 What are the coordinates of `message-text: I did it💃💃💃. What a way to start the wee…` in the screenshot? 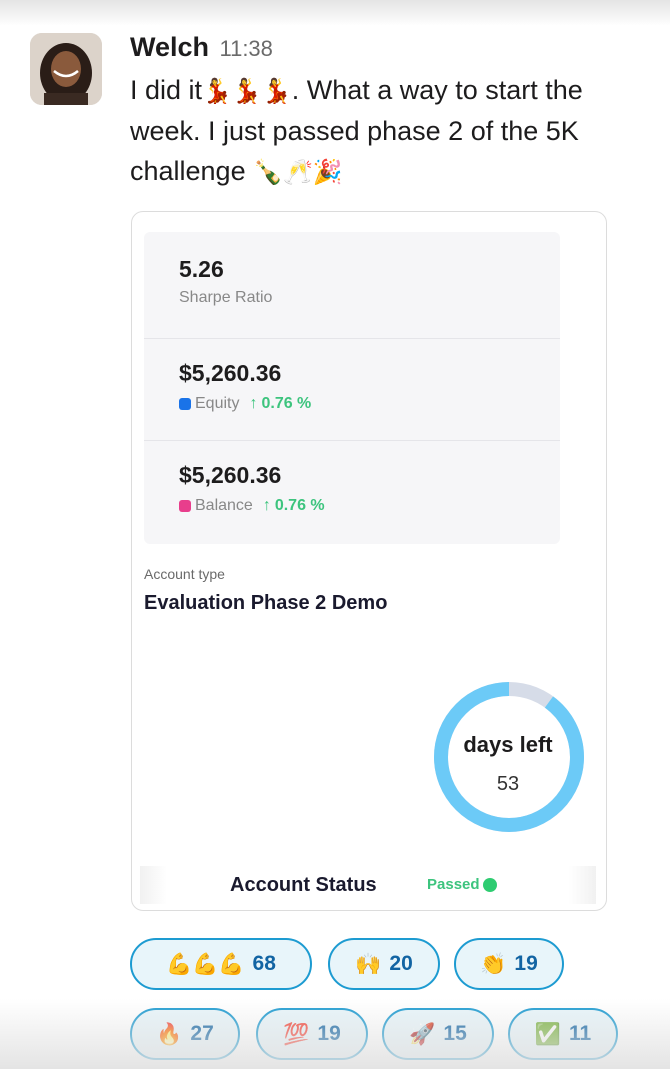 It's located at (385, 131).